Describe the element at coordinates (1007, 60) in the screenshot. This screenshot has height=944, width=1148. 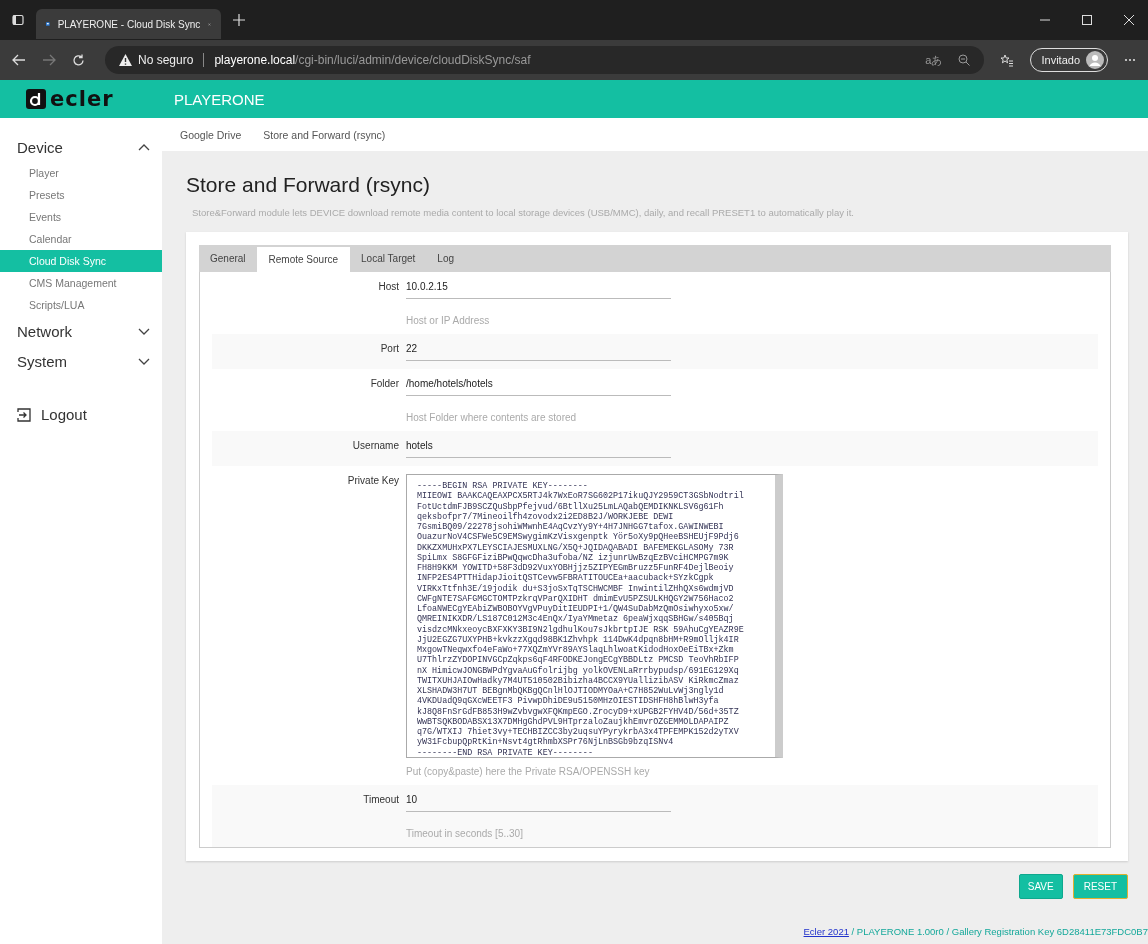
I see `favorites-icon` at that location.